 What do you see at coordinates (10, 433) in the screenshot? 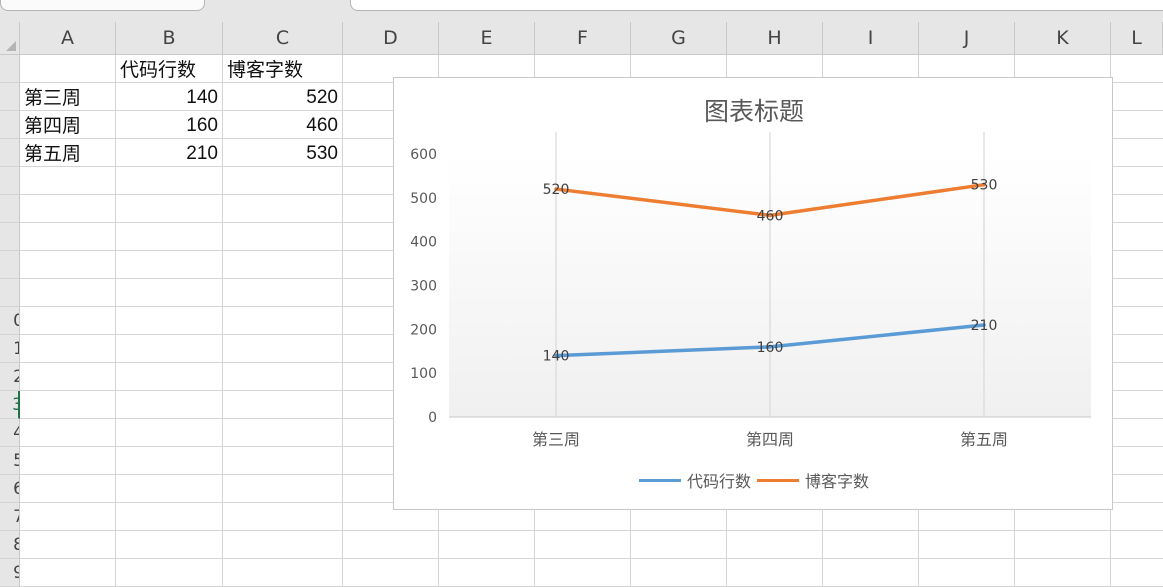
I see `row-header-14: 4` at bounding box center [10, 433].